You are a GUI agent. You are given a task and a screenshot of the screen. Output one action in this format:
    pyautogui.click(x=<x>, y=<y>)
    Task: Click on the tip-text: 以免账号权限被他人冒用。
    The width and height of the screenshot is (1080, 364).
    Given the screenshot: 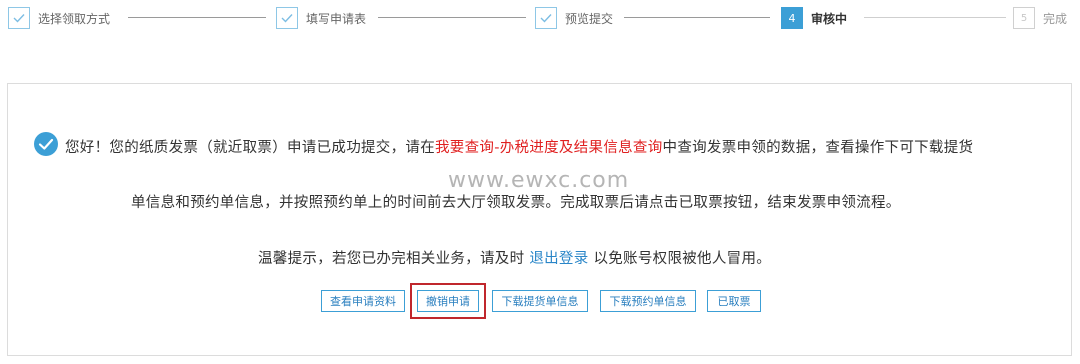 What is the action you would take?
    pyautogui.click(x=682, y=259)
    